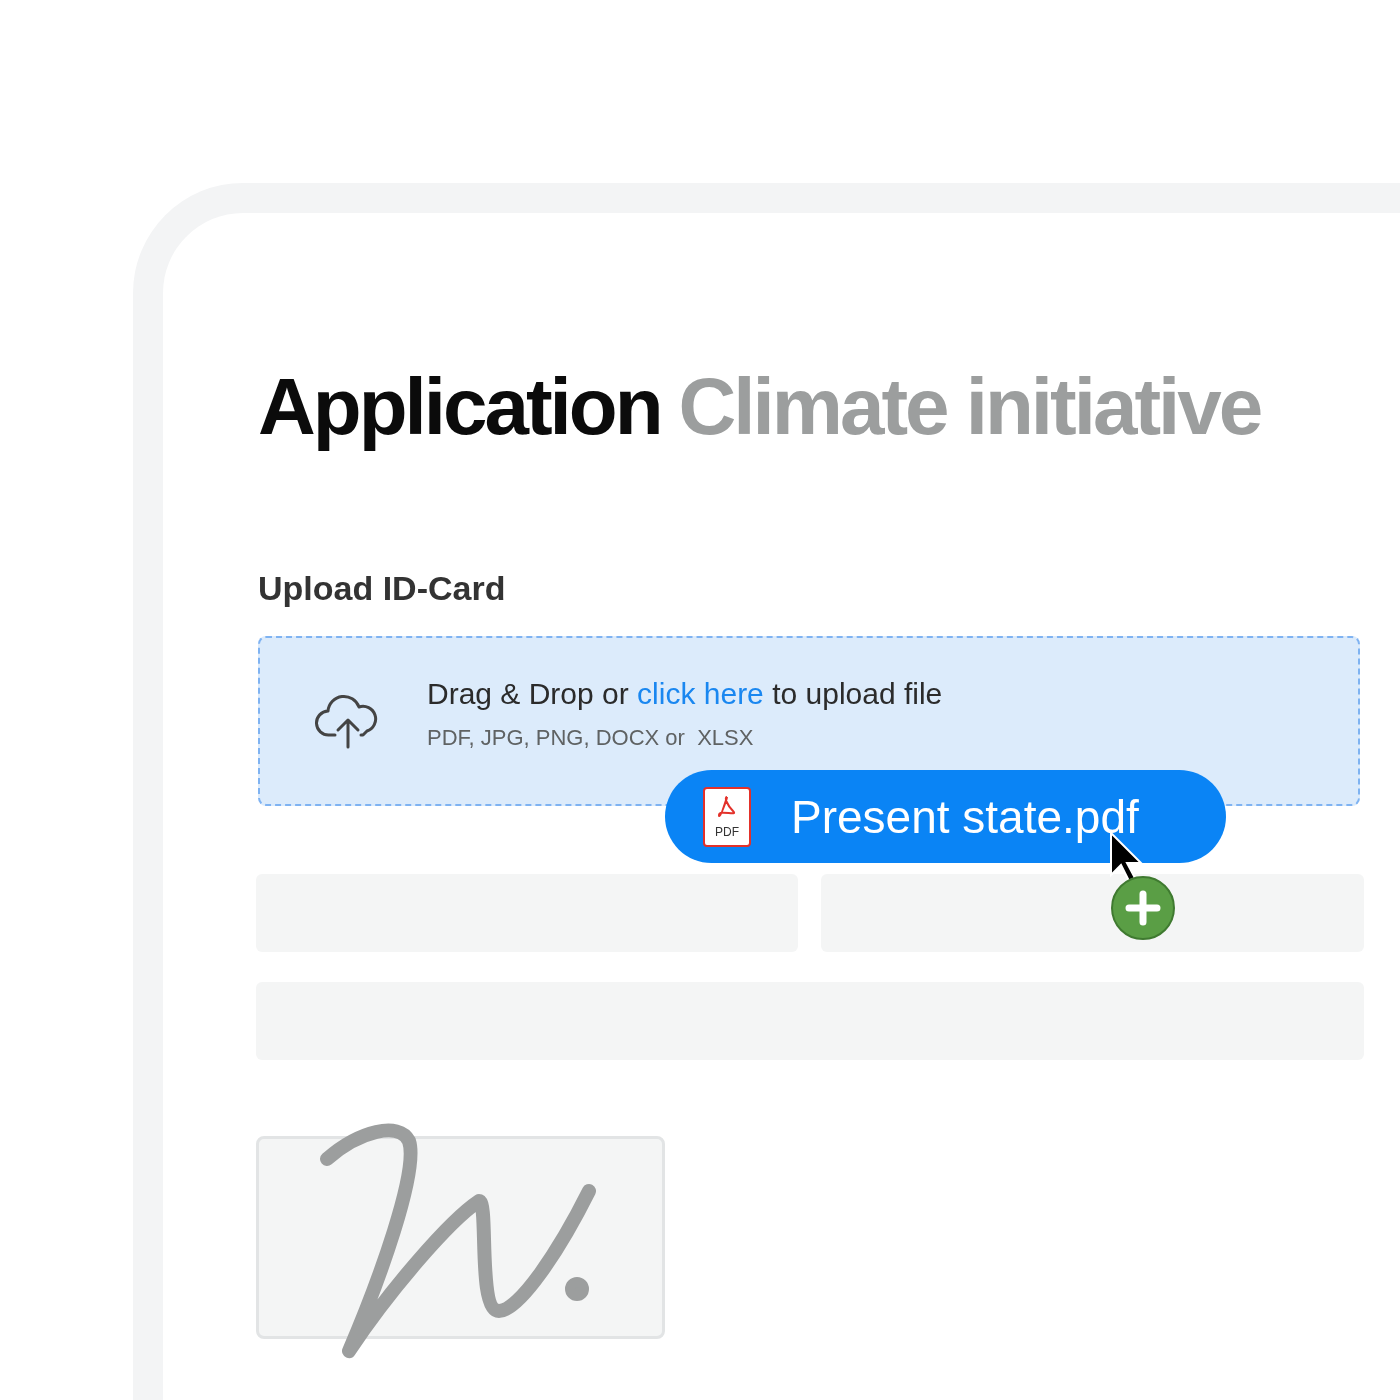 The height and width of the screenshot is (1400, 1400). What do you see at coordinates (382, 588) in the screenshot?
I see `upload-label: Upload ID-Card` at bounding box center [382, 588].